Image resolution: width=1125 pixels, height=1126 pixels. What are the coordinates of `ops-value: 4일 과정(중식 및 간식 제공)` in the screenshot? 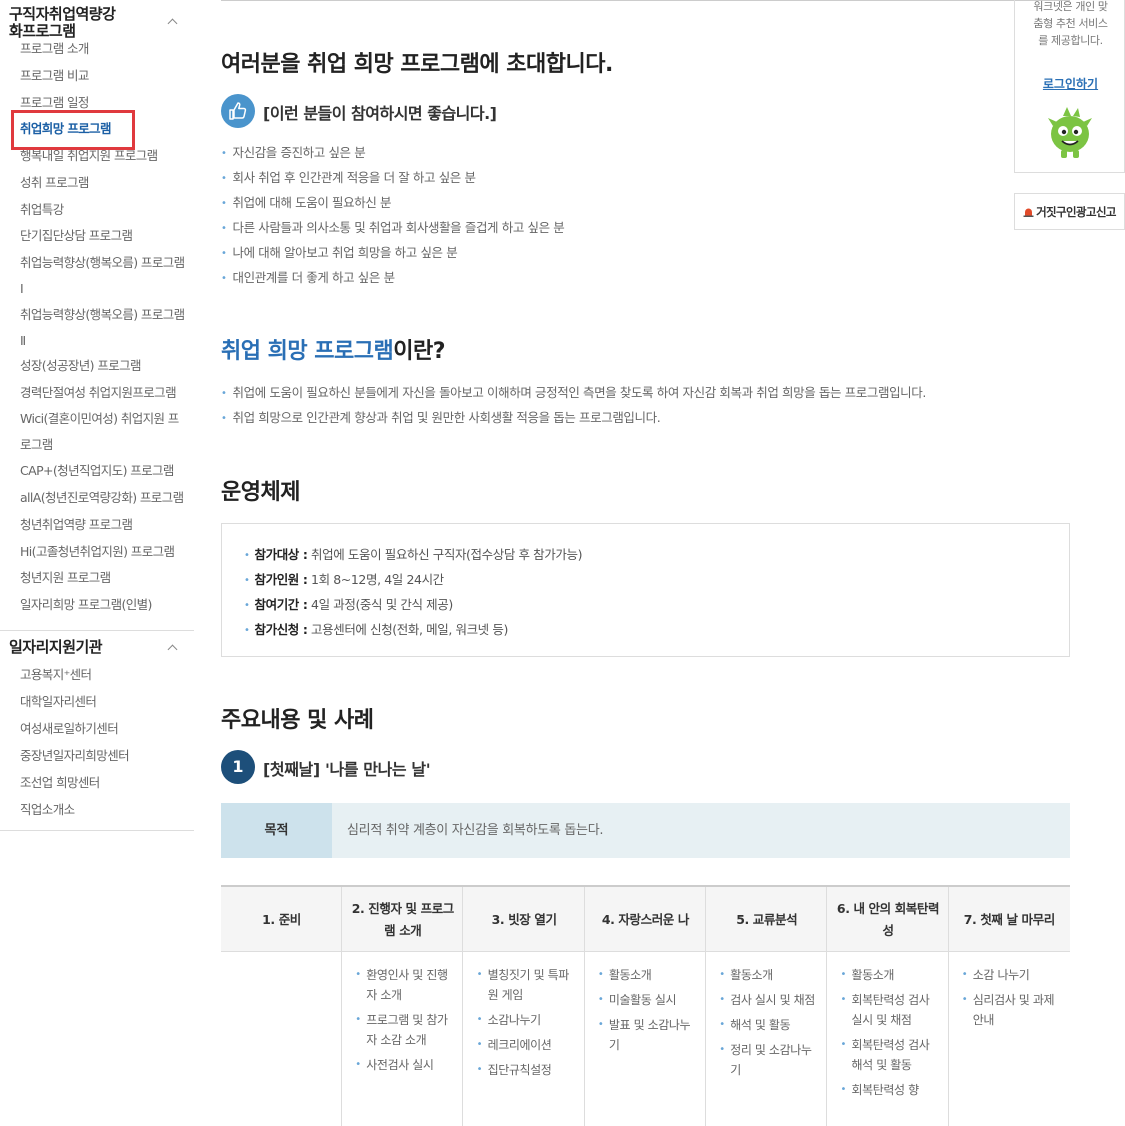 It's located at (380, 604).